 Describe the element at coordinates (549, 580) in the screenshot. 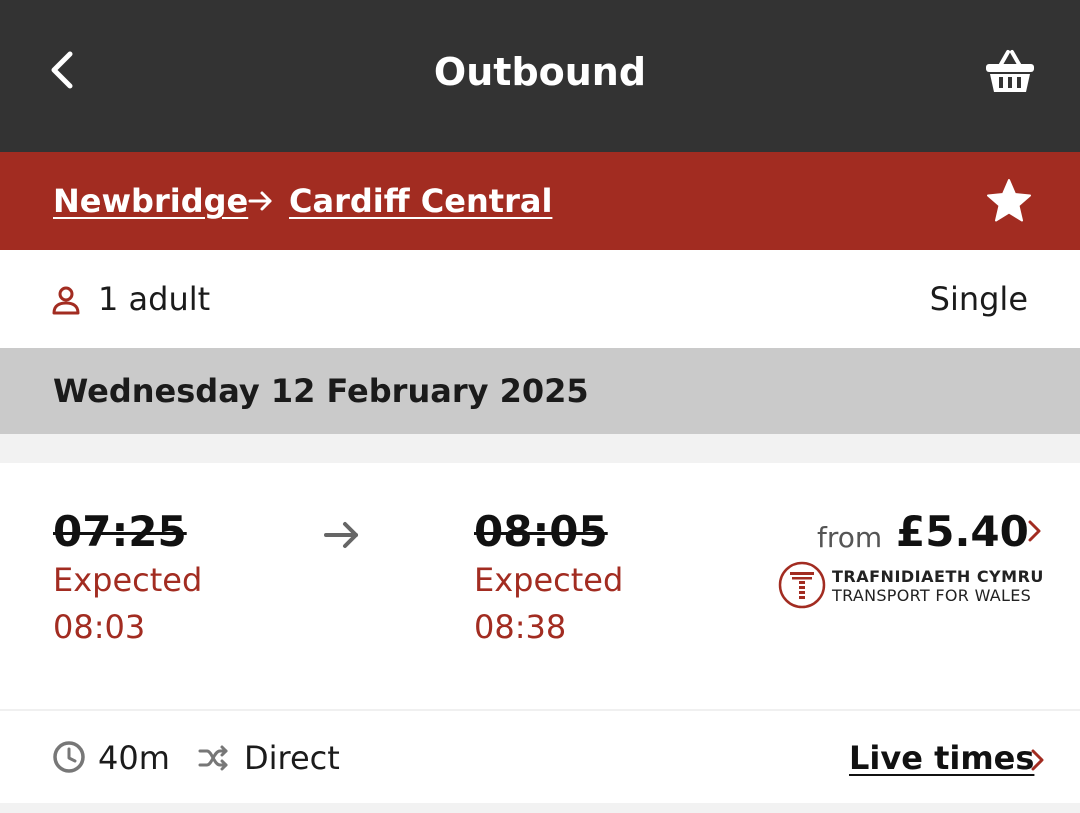

I see `arrival-expected-label: Expected` at that location.